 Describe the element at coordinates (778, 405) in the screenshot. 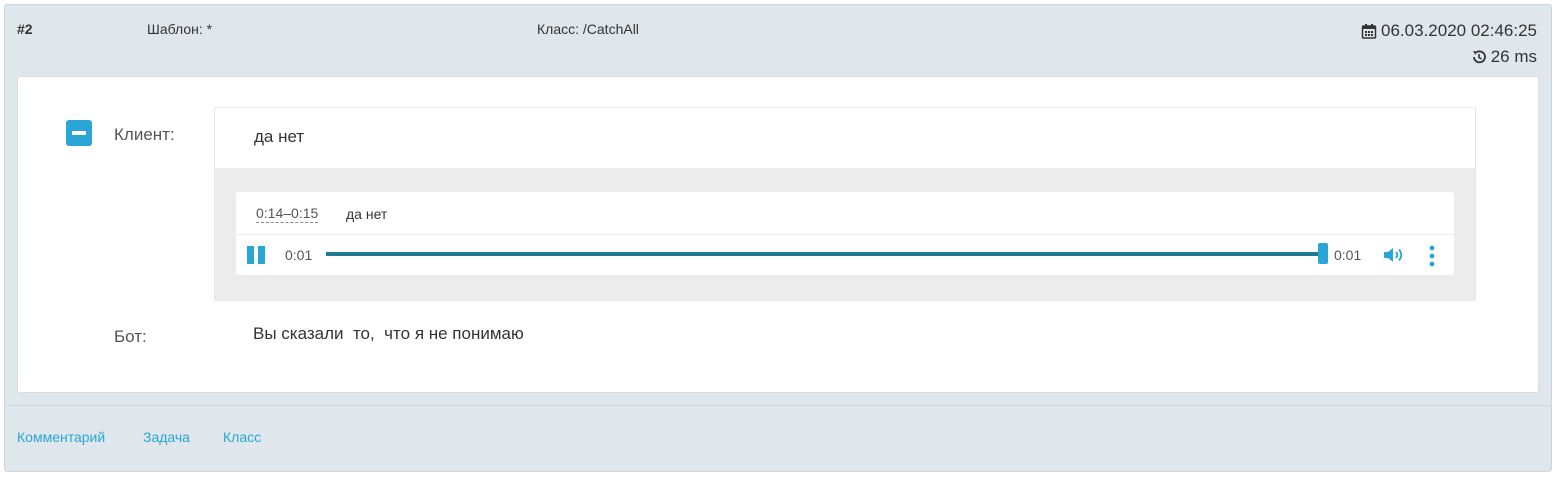

I see `footer-divider` at that location.